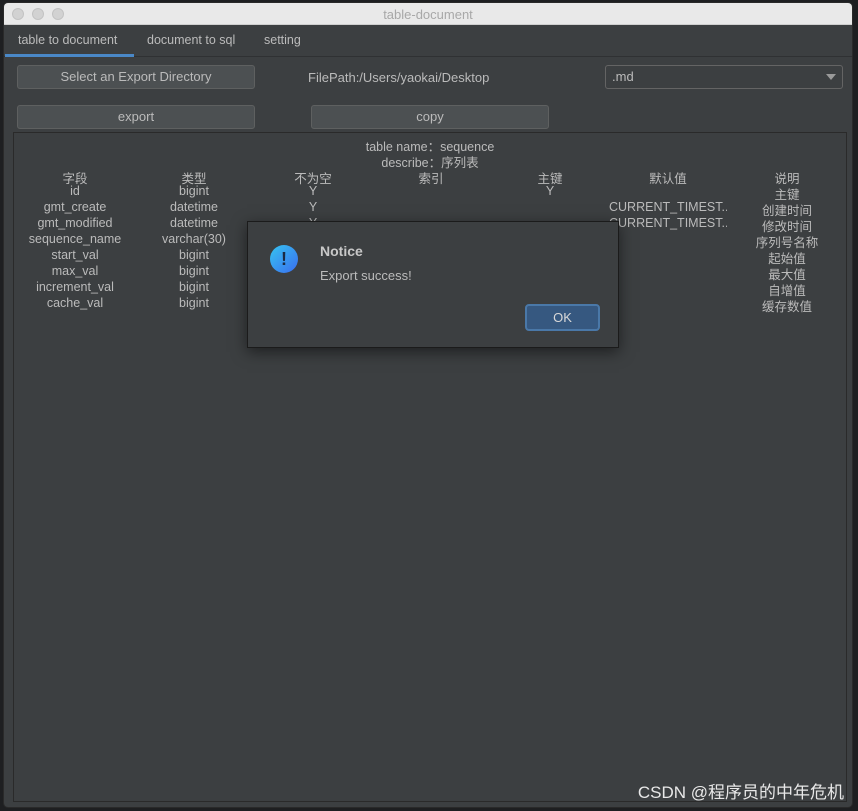  Describe the element at coordinates (75, 255) in the screenshot. I see `table-cell: start_val` at that location.